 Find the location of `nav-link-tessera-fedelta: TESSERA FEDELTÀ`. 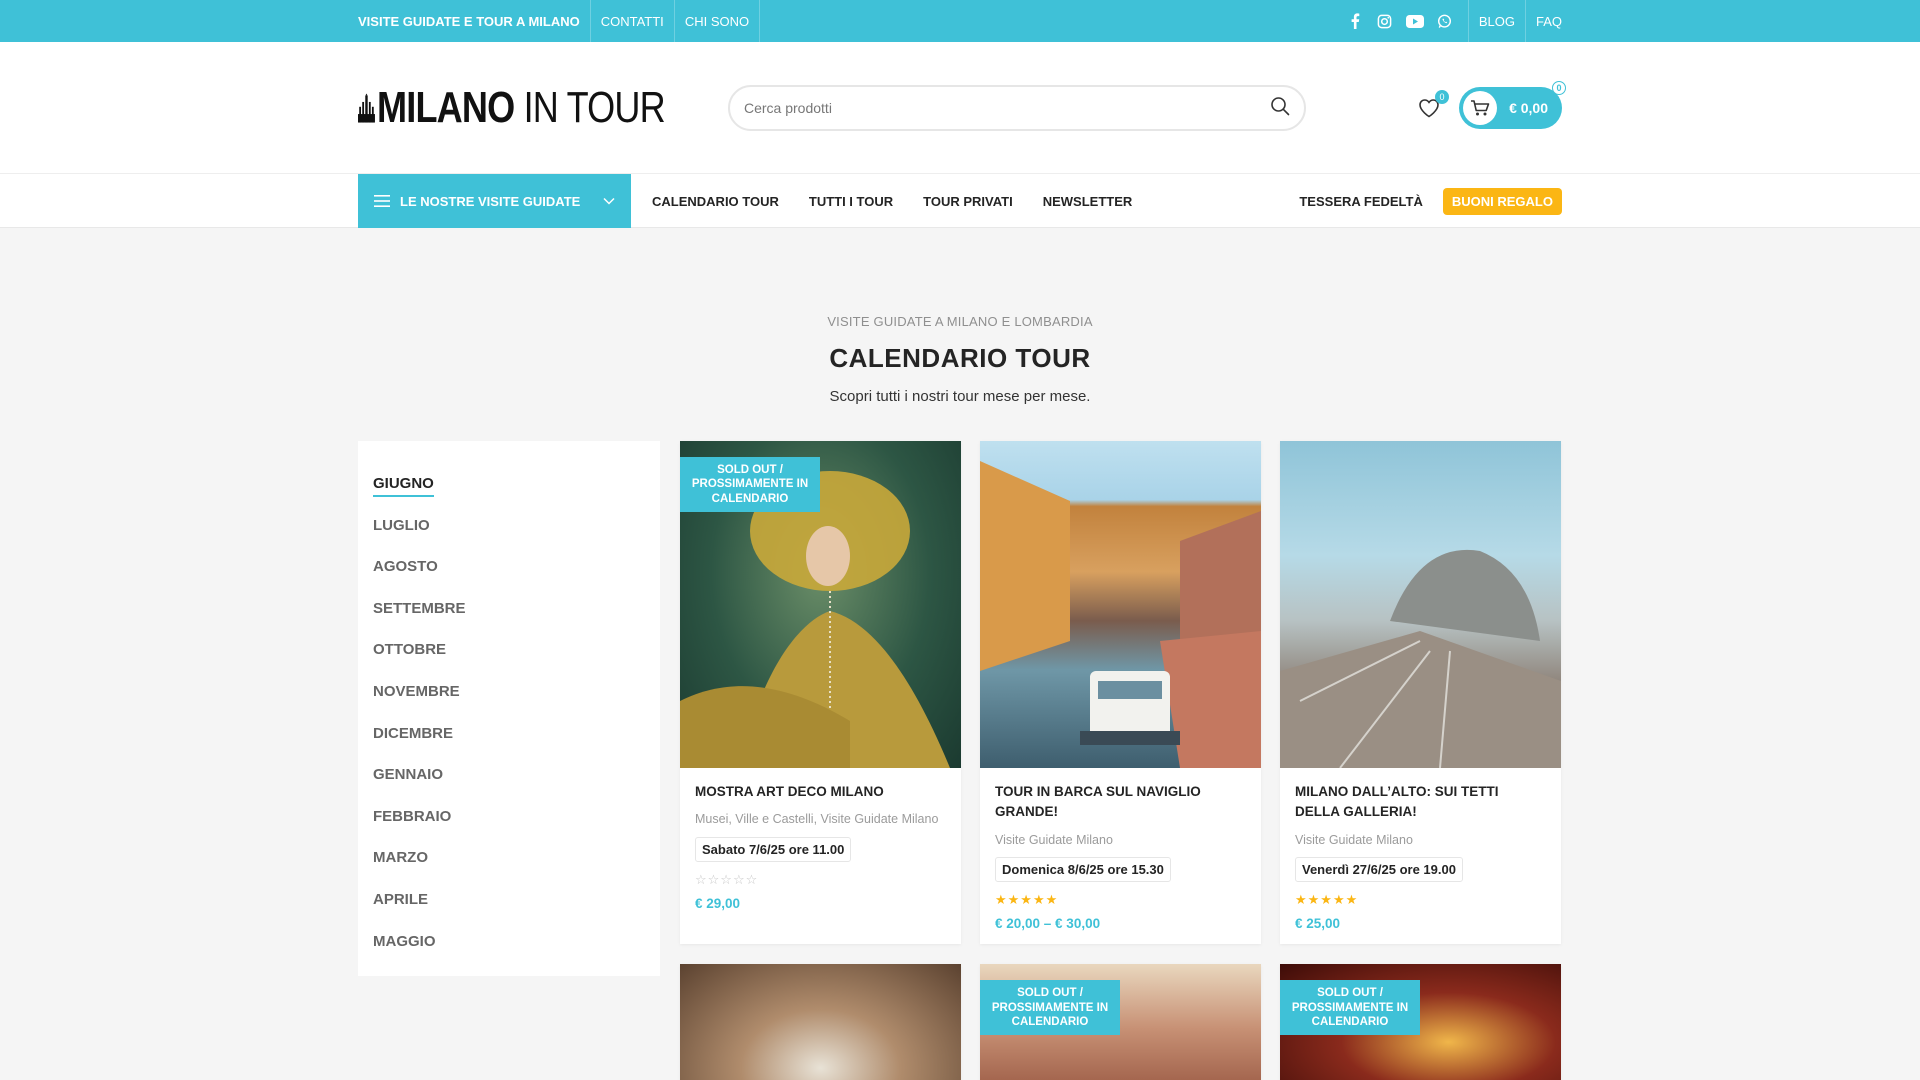

nav-link-tessera-fedelta: TESSERA FEDELTÀ is located at coordinates (1361, 201).